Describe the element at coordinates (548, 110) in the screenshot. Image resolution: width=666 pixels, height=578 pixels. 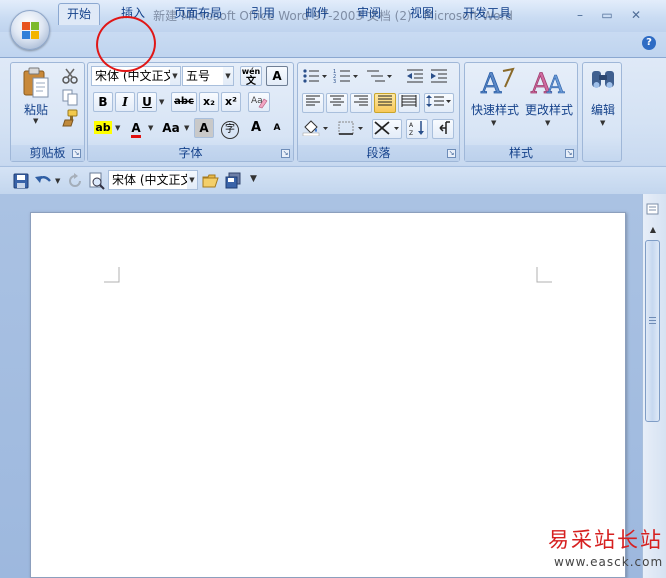
I see `change-styles-label: 更改样式` at that location.